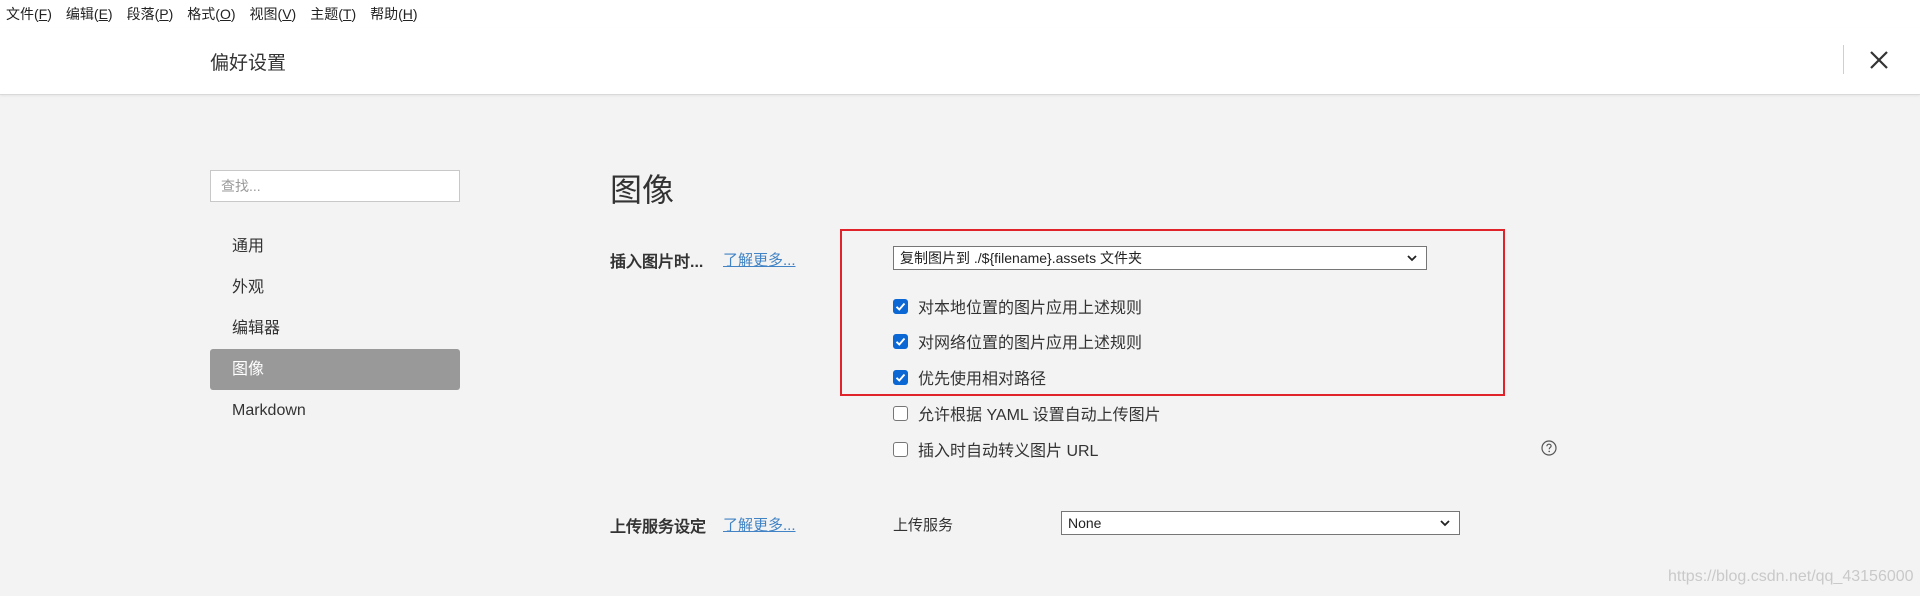  Describe the element at coordinates (1021, 258) in the screenshot. I see `insert-action-value: 复制图片到 ./${filename}.assets 文件夹` at that location.